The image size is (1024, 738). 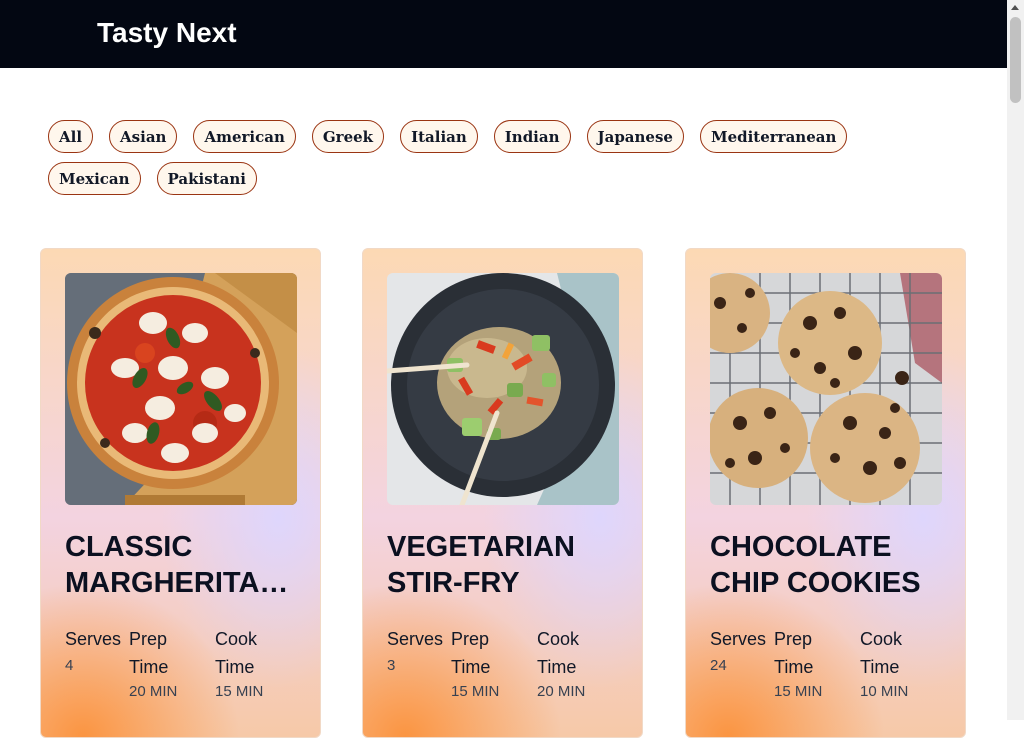 I want to click on scroll-up-icon, so click(x=1015, y=7).